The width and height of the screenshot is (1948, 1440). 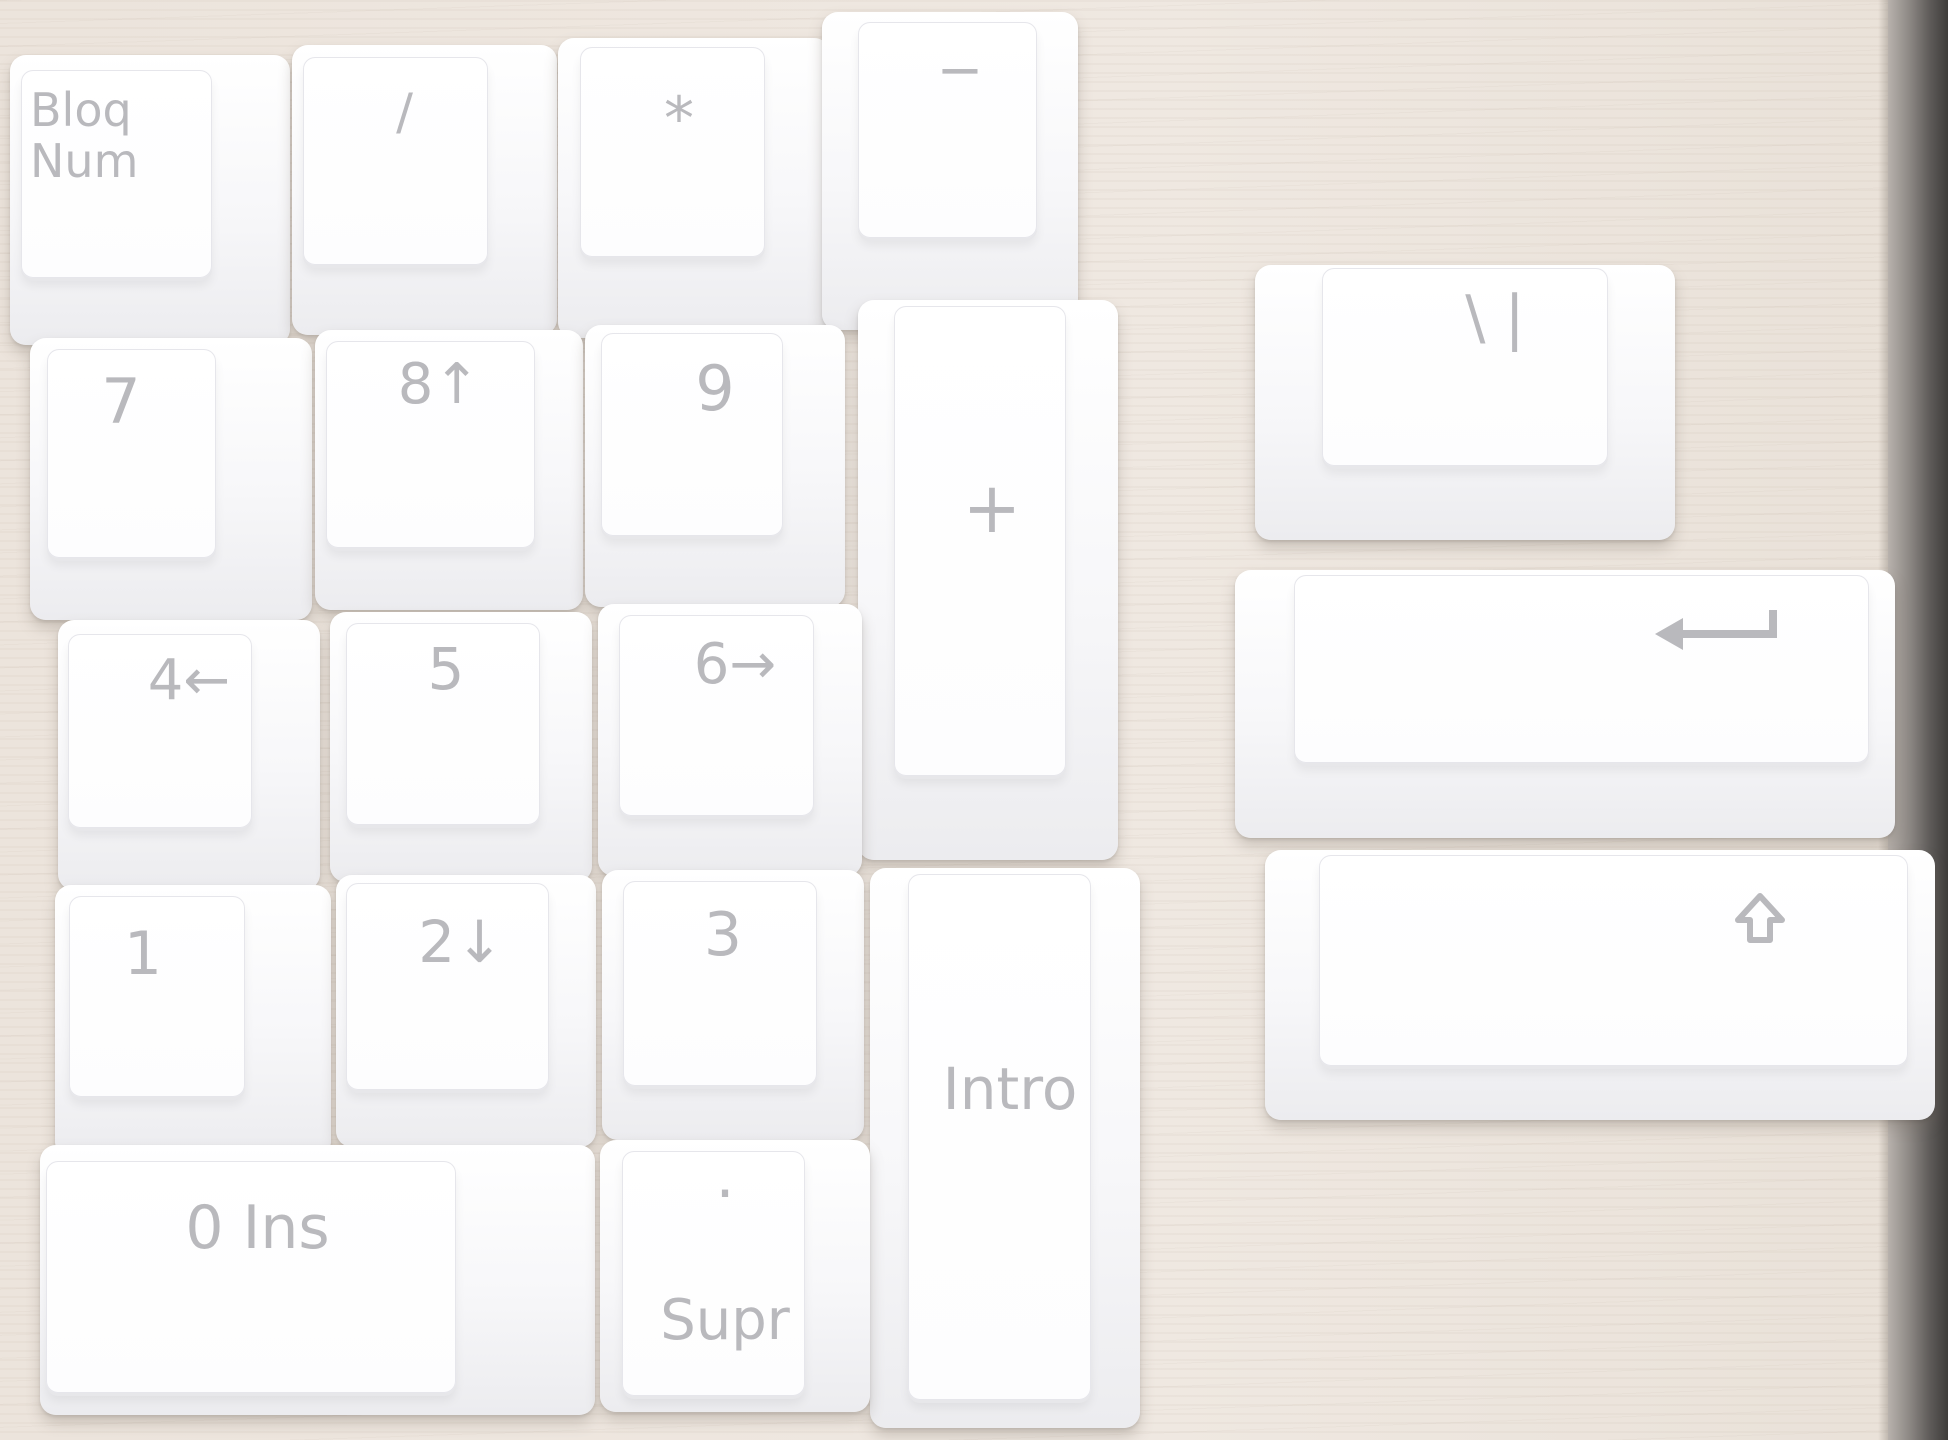 What do you see at coordinates (735, 1276) in the screenshot?
I see `key-supr: . Supr` at bounding box center [735, 1276].